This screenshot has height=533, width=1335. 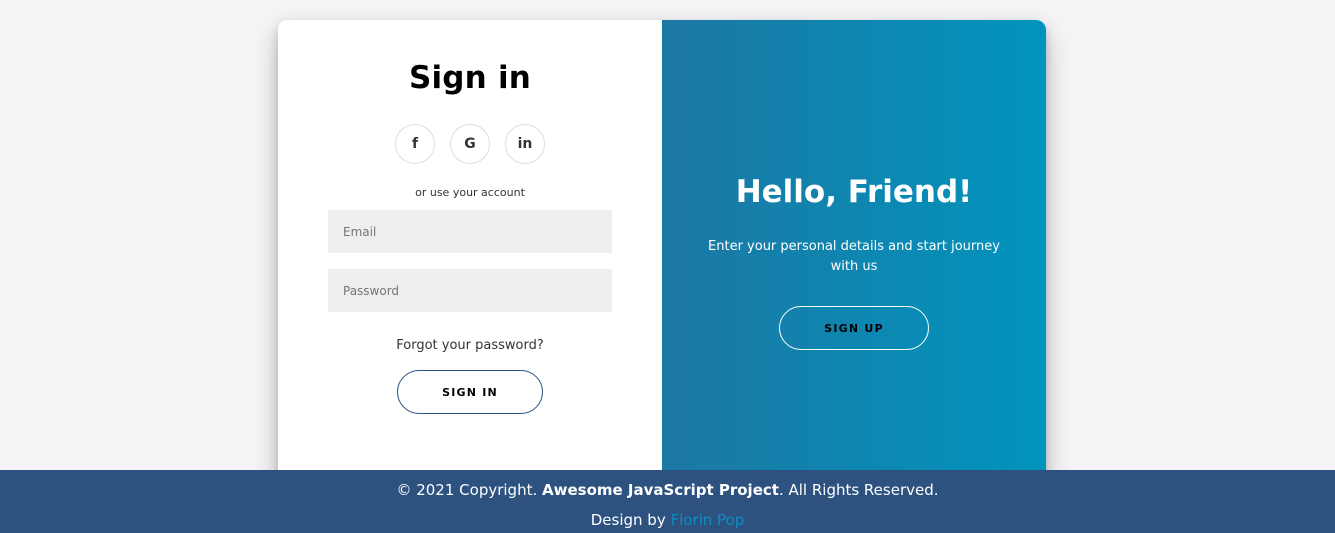 I want to click on sign-up-button: SIGN UP, so click(x=854, y=328).